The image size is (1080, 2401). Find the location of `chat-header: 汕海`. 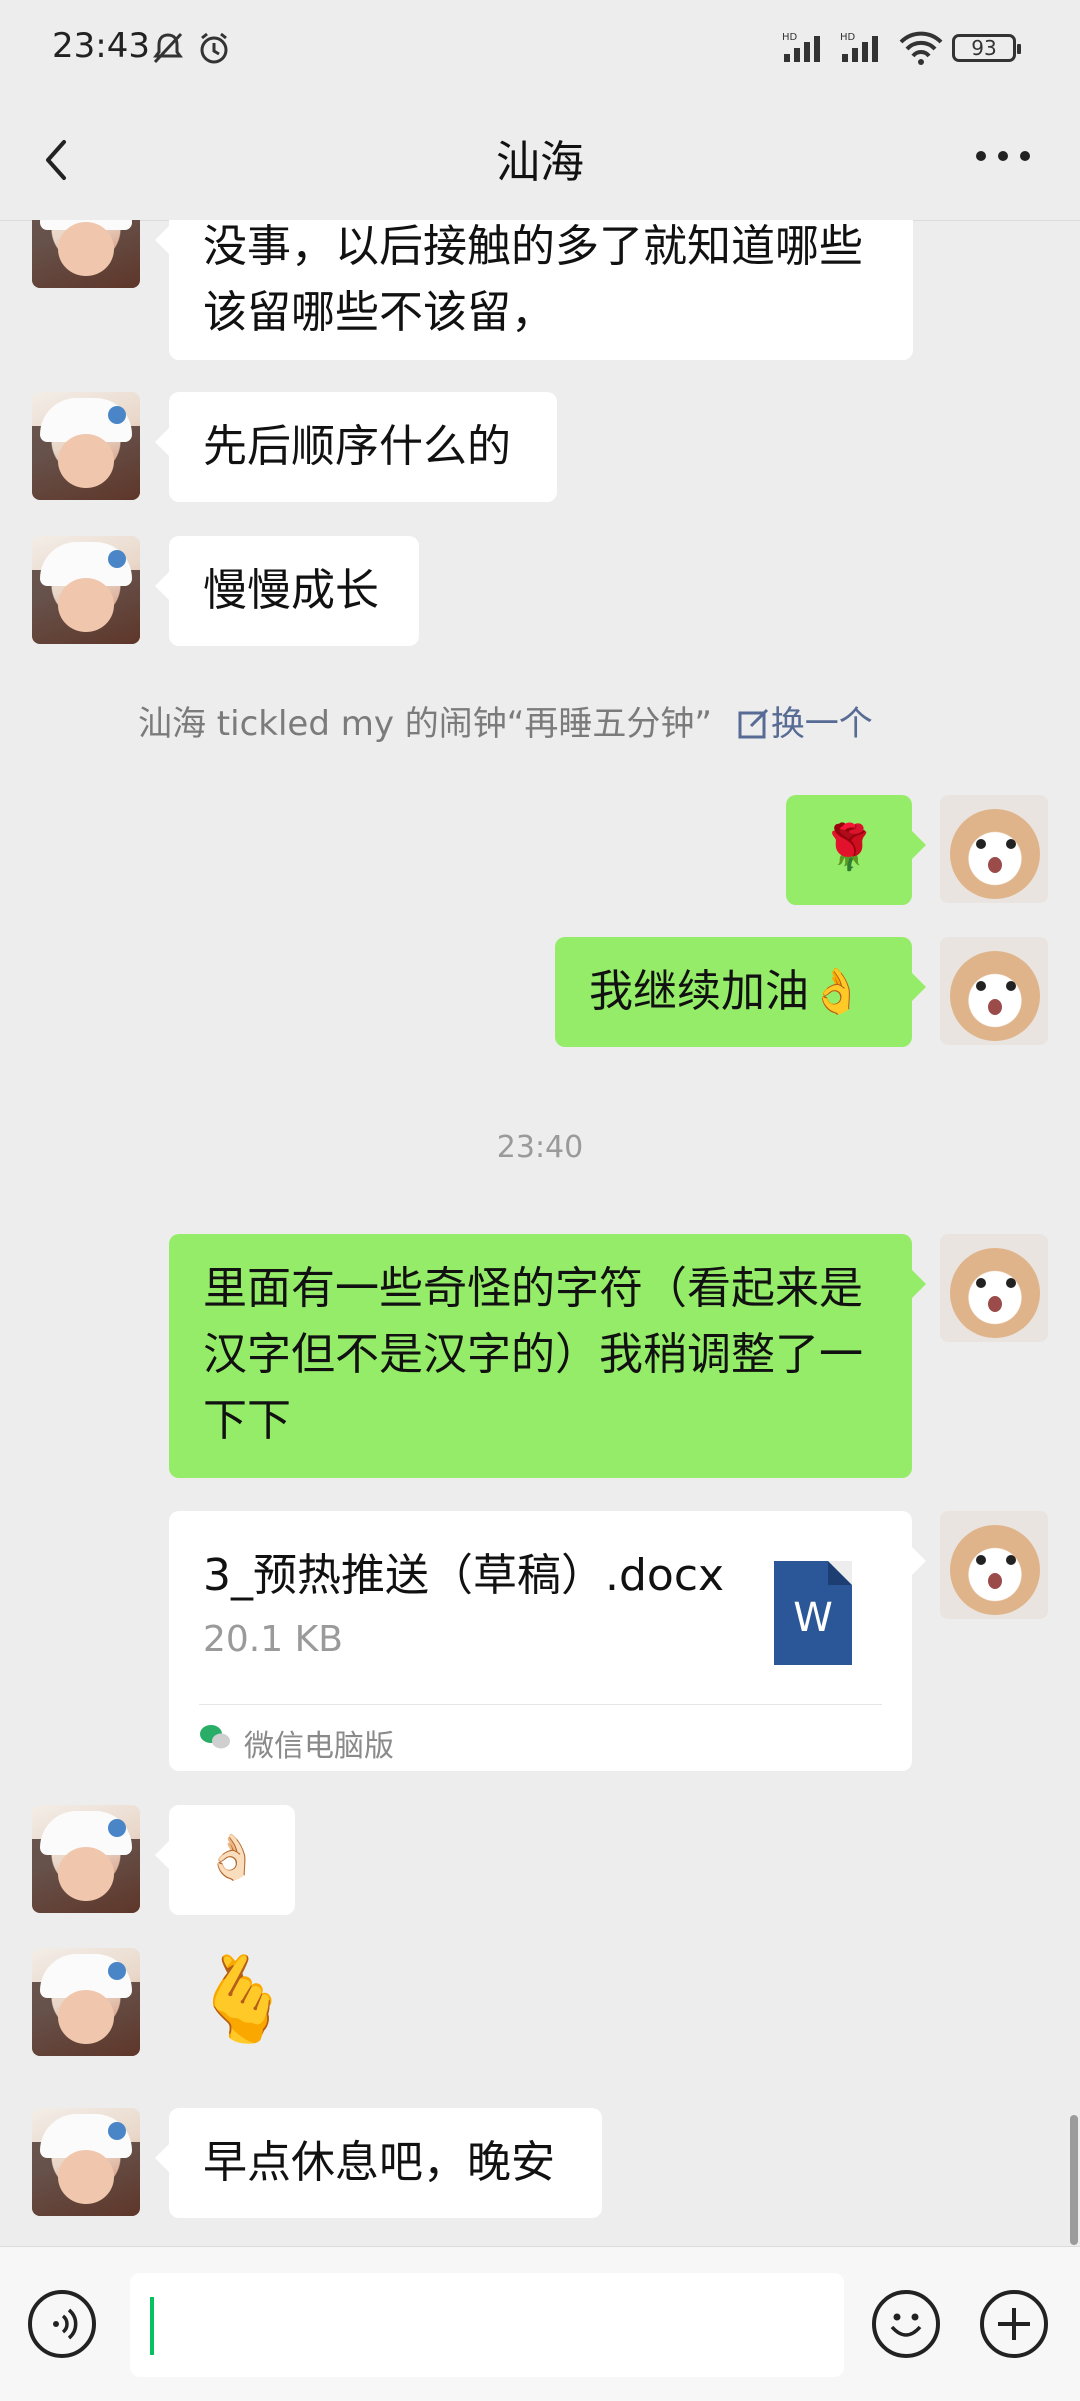

chat-header: 汕海 is located at coordinates (540, 158).